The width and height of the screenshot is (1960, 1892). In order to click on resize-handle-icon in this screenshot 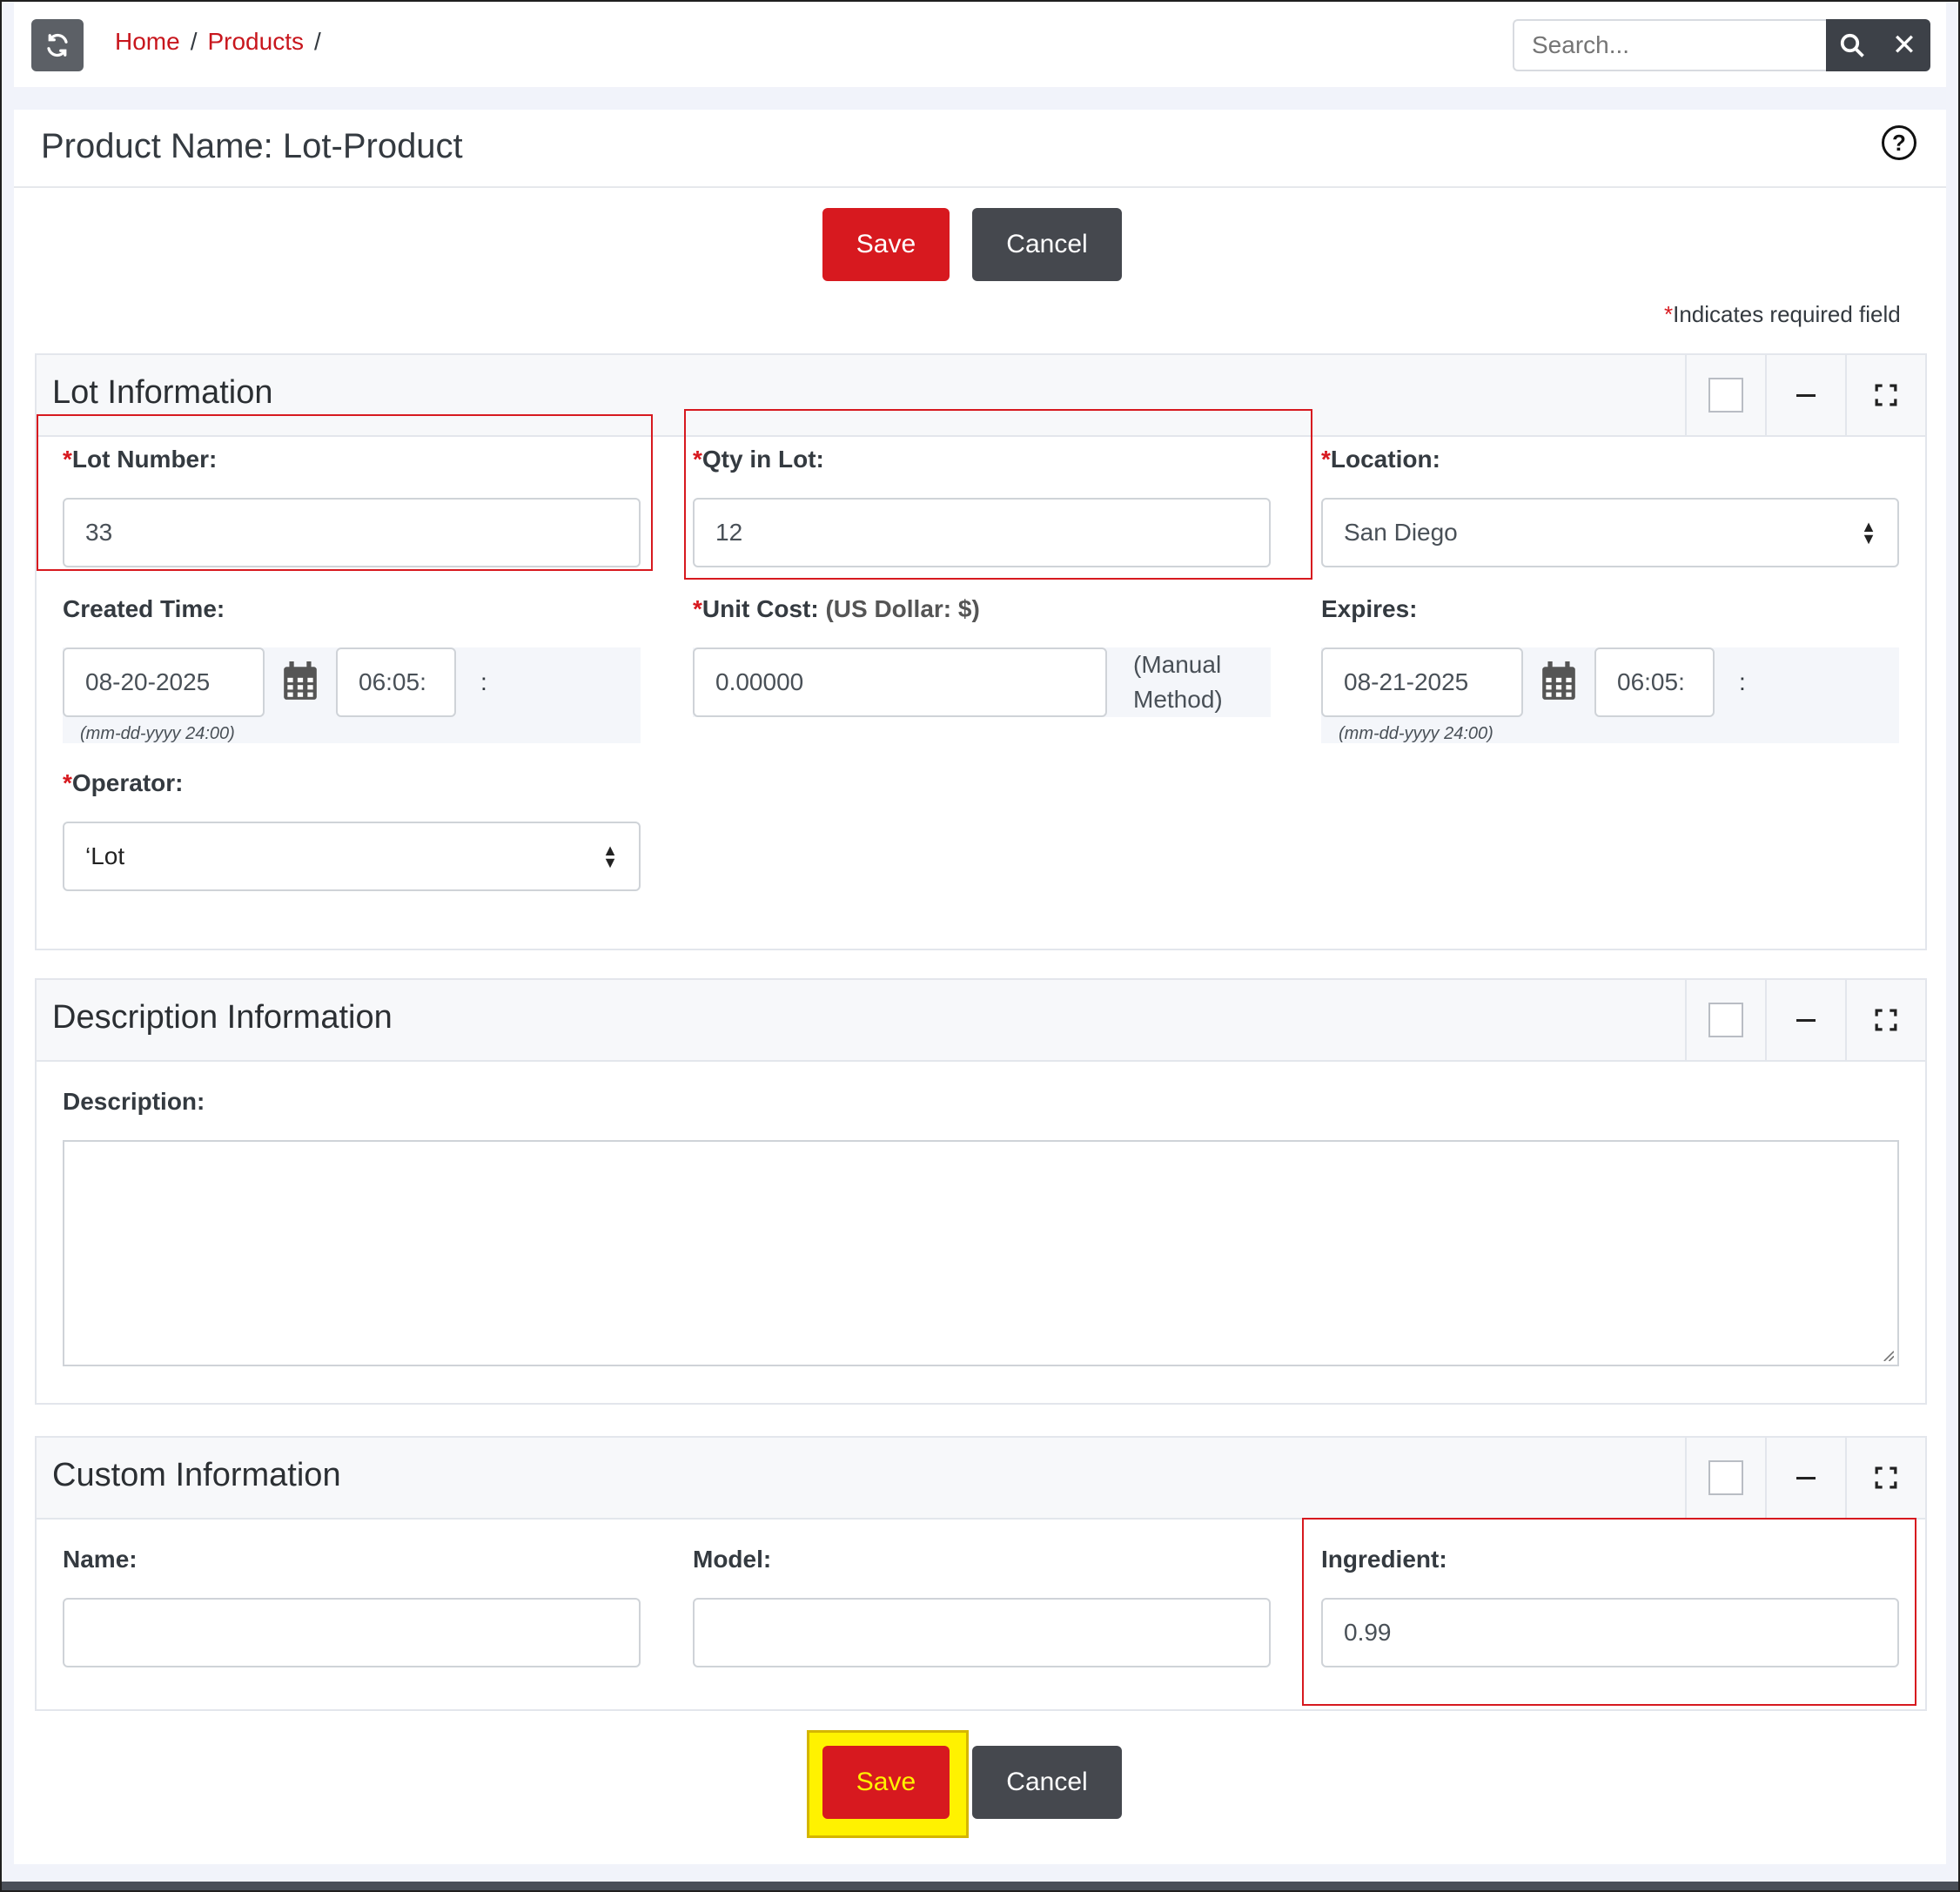, I will do `click(1888, 1355)`.